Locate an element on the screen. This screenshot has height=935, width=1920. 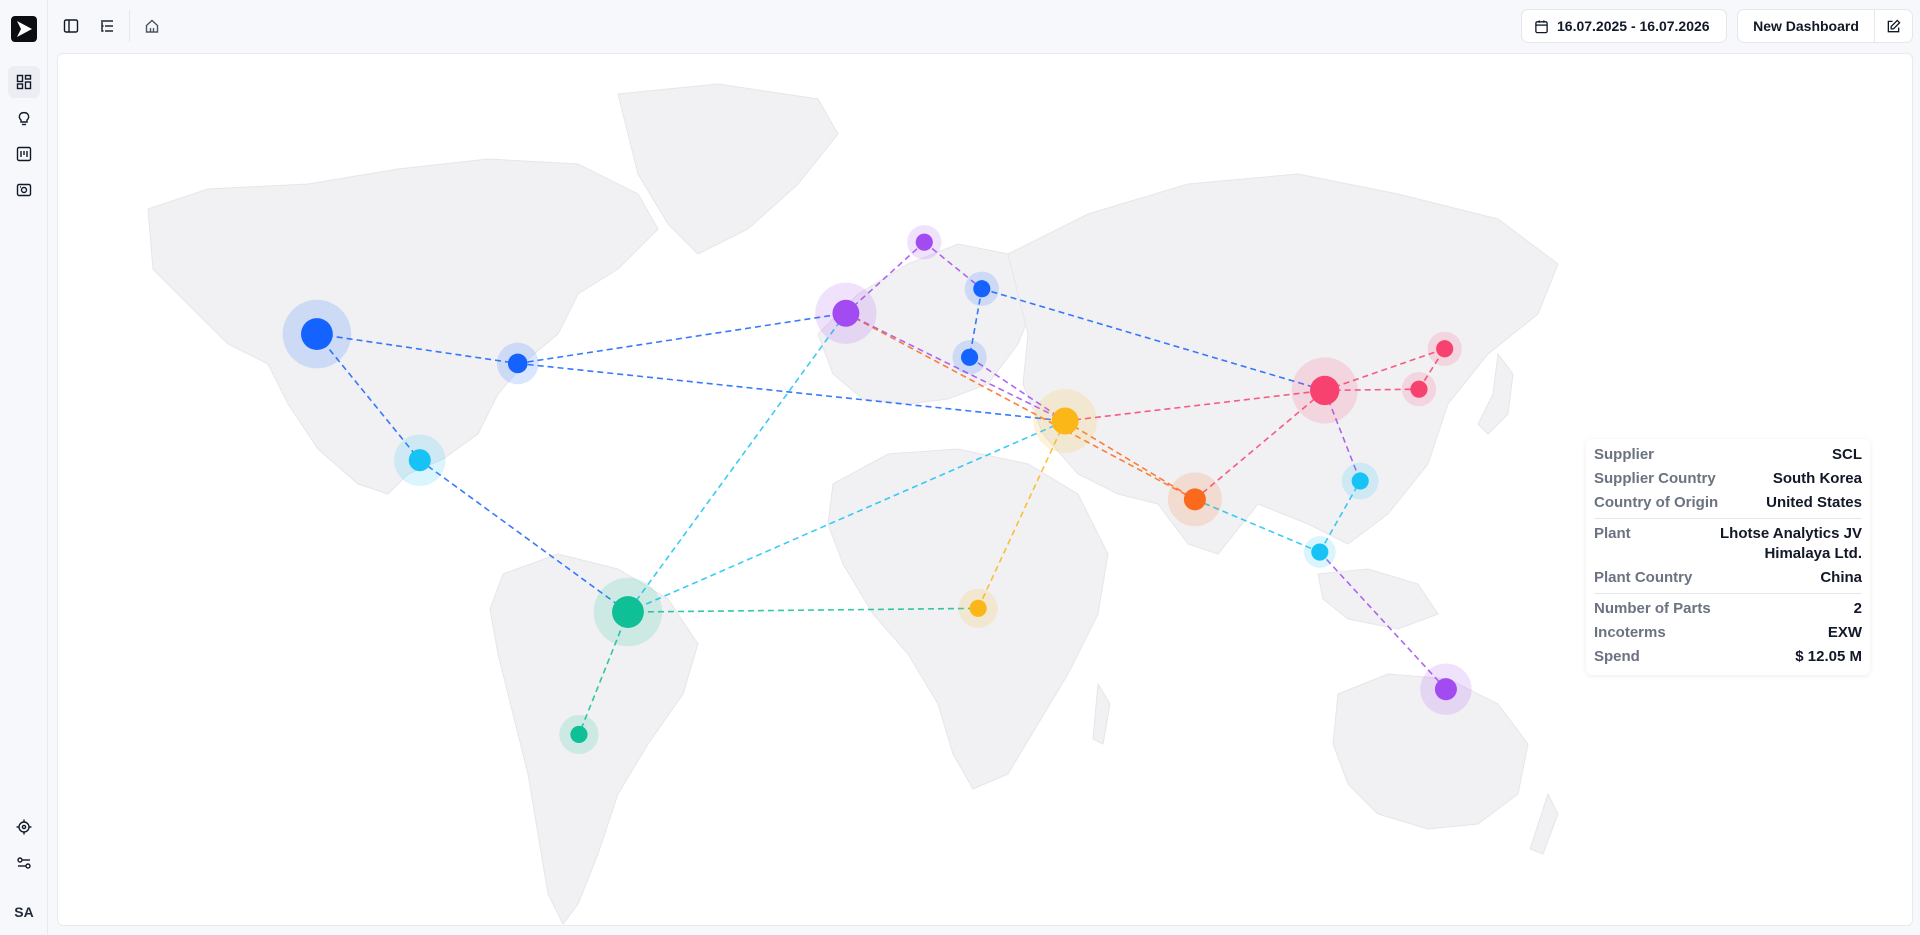
node-usa-west is located at coordinates (317, 334).